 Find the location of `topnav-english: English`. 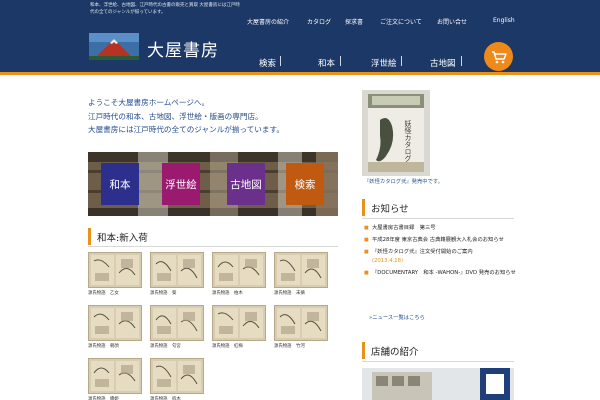

topnav-english: English is located at coordinates (504, 20).